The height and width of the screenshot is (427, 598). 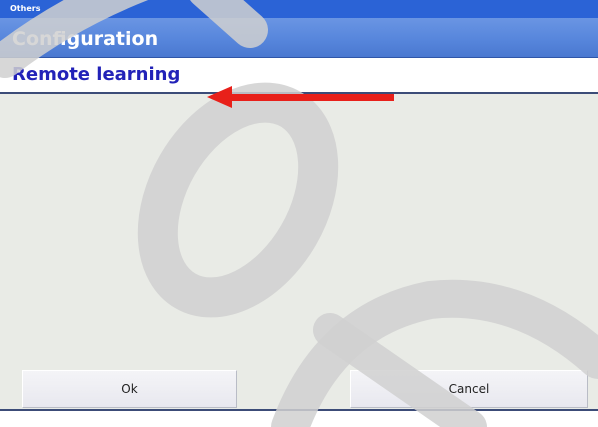 What do you see at coordinates (85, 39) in the screenshot?
I see `page-title: Configuration` at bounding box center [85, 39].